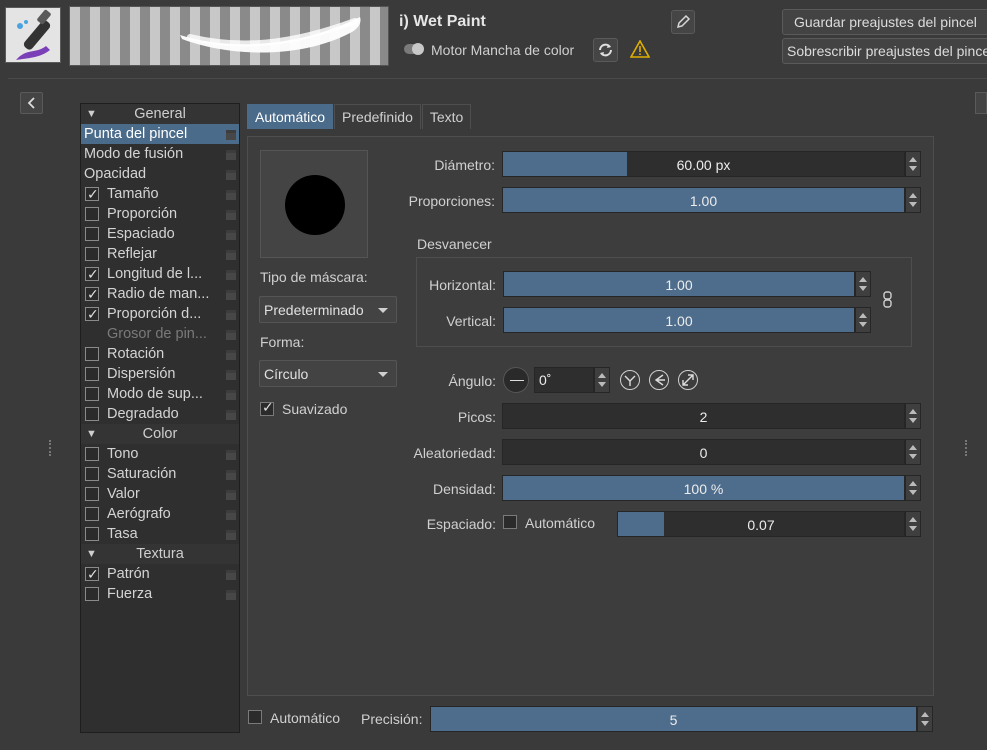  What do you see at coordinates (160, 354) in the screenshot?
I see `option-item: Rotación` at bounding box center [160, 354].